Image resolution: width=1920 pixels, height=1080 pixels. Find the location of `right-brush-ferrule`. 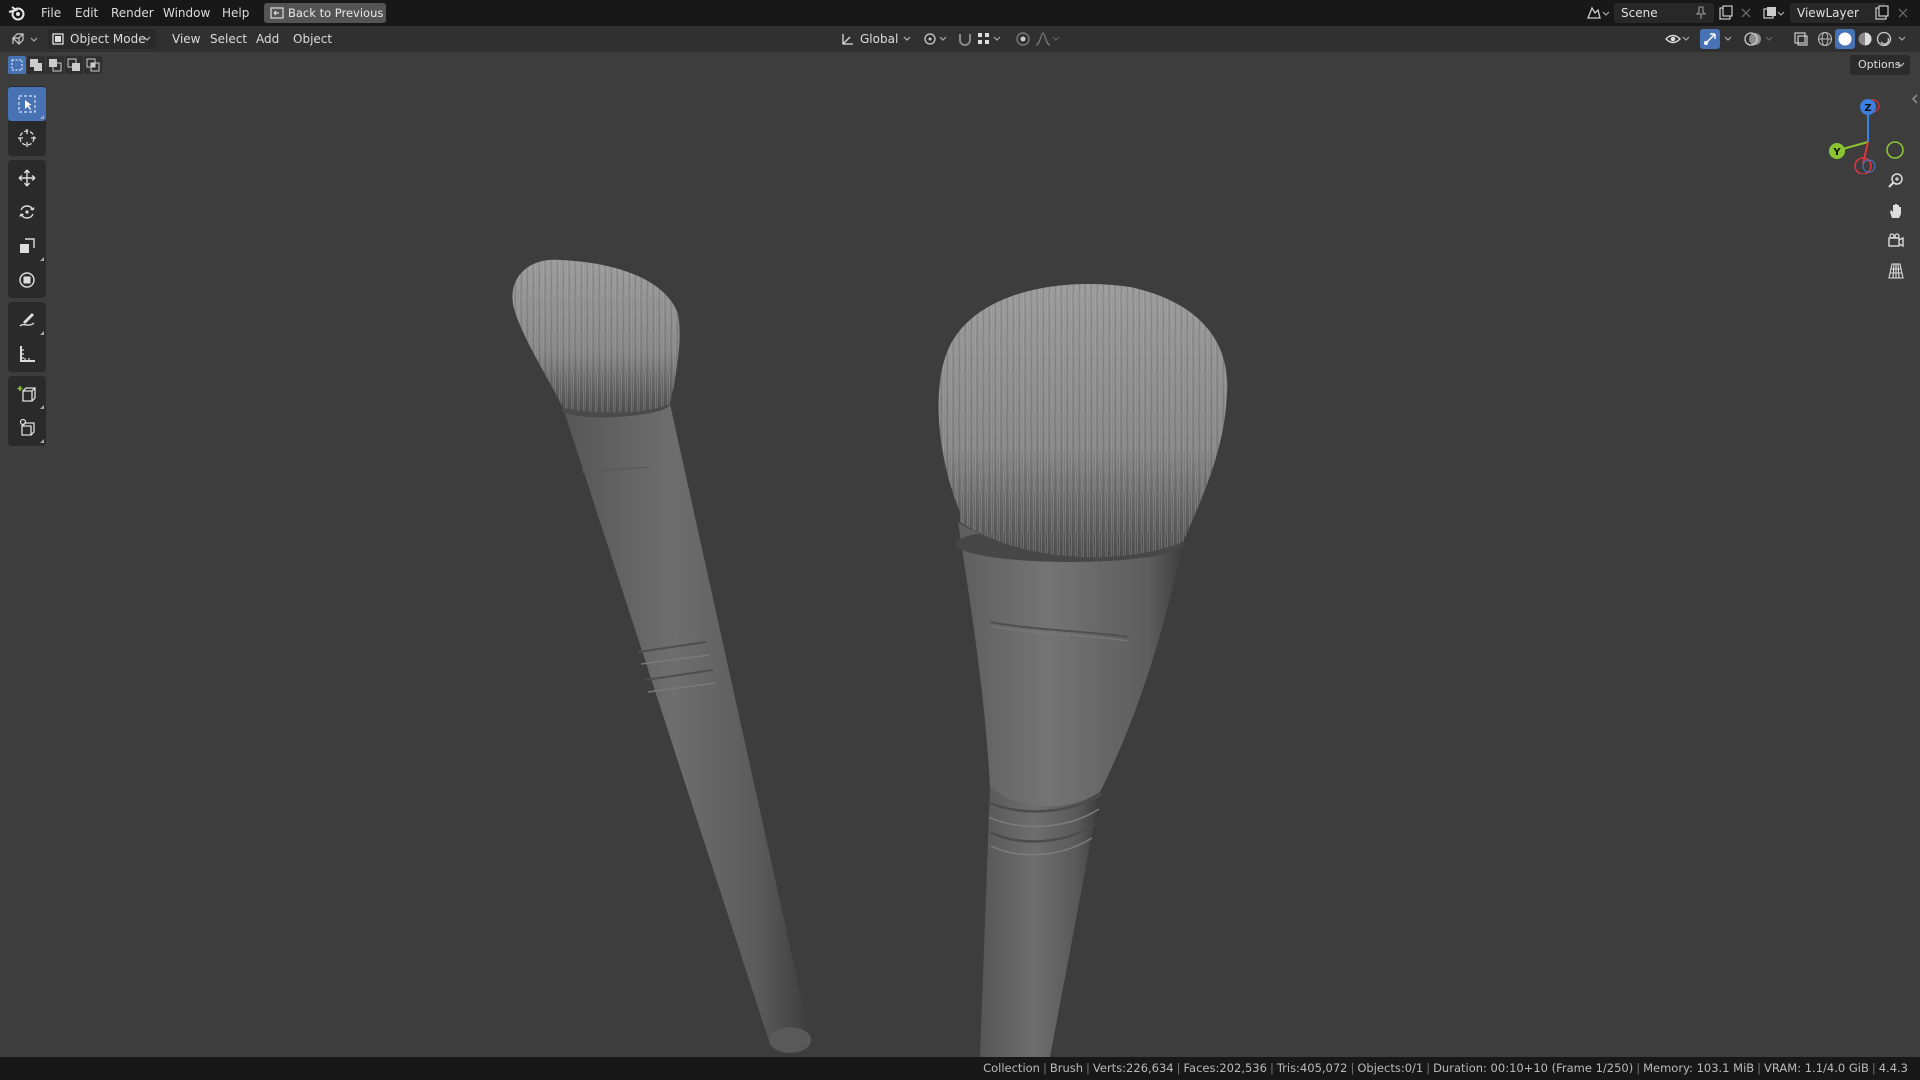

right-brush-ferrule is located at coordinates (1070, 664).